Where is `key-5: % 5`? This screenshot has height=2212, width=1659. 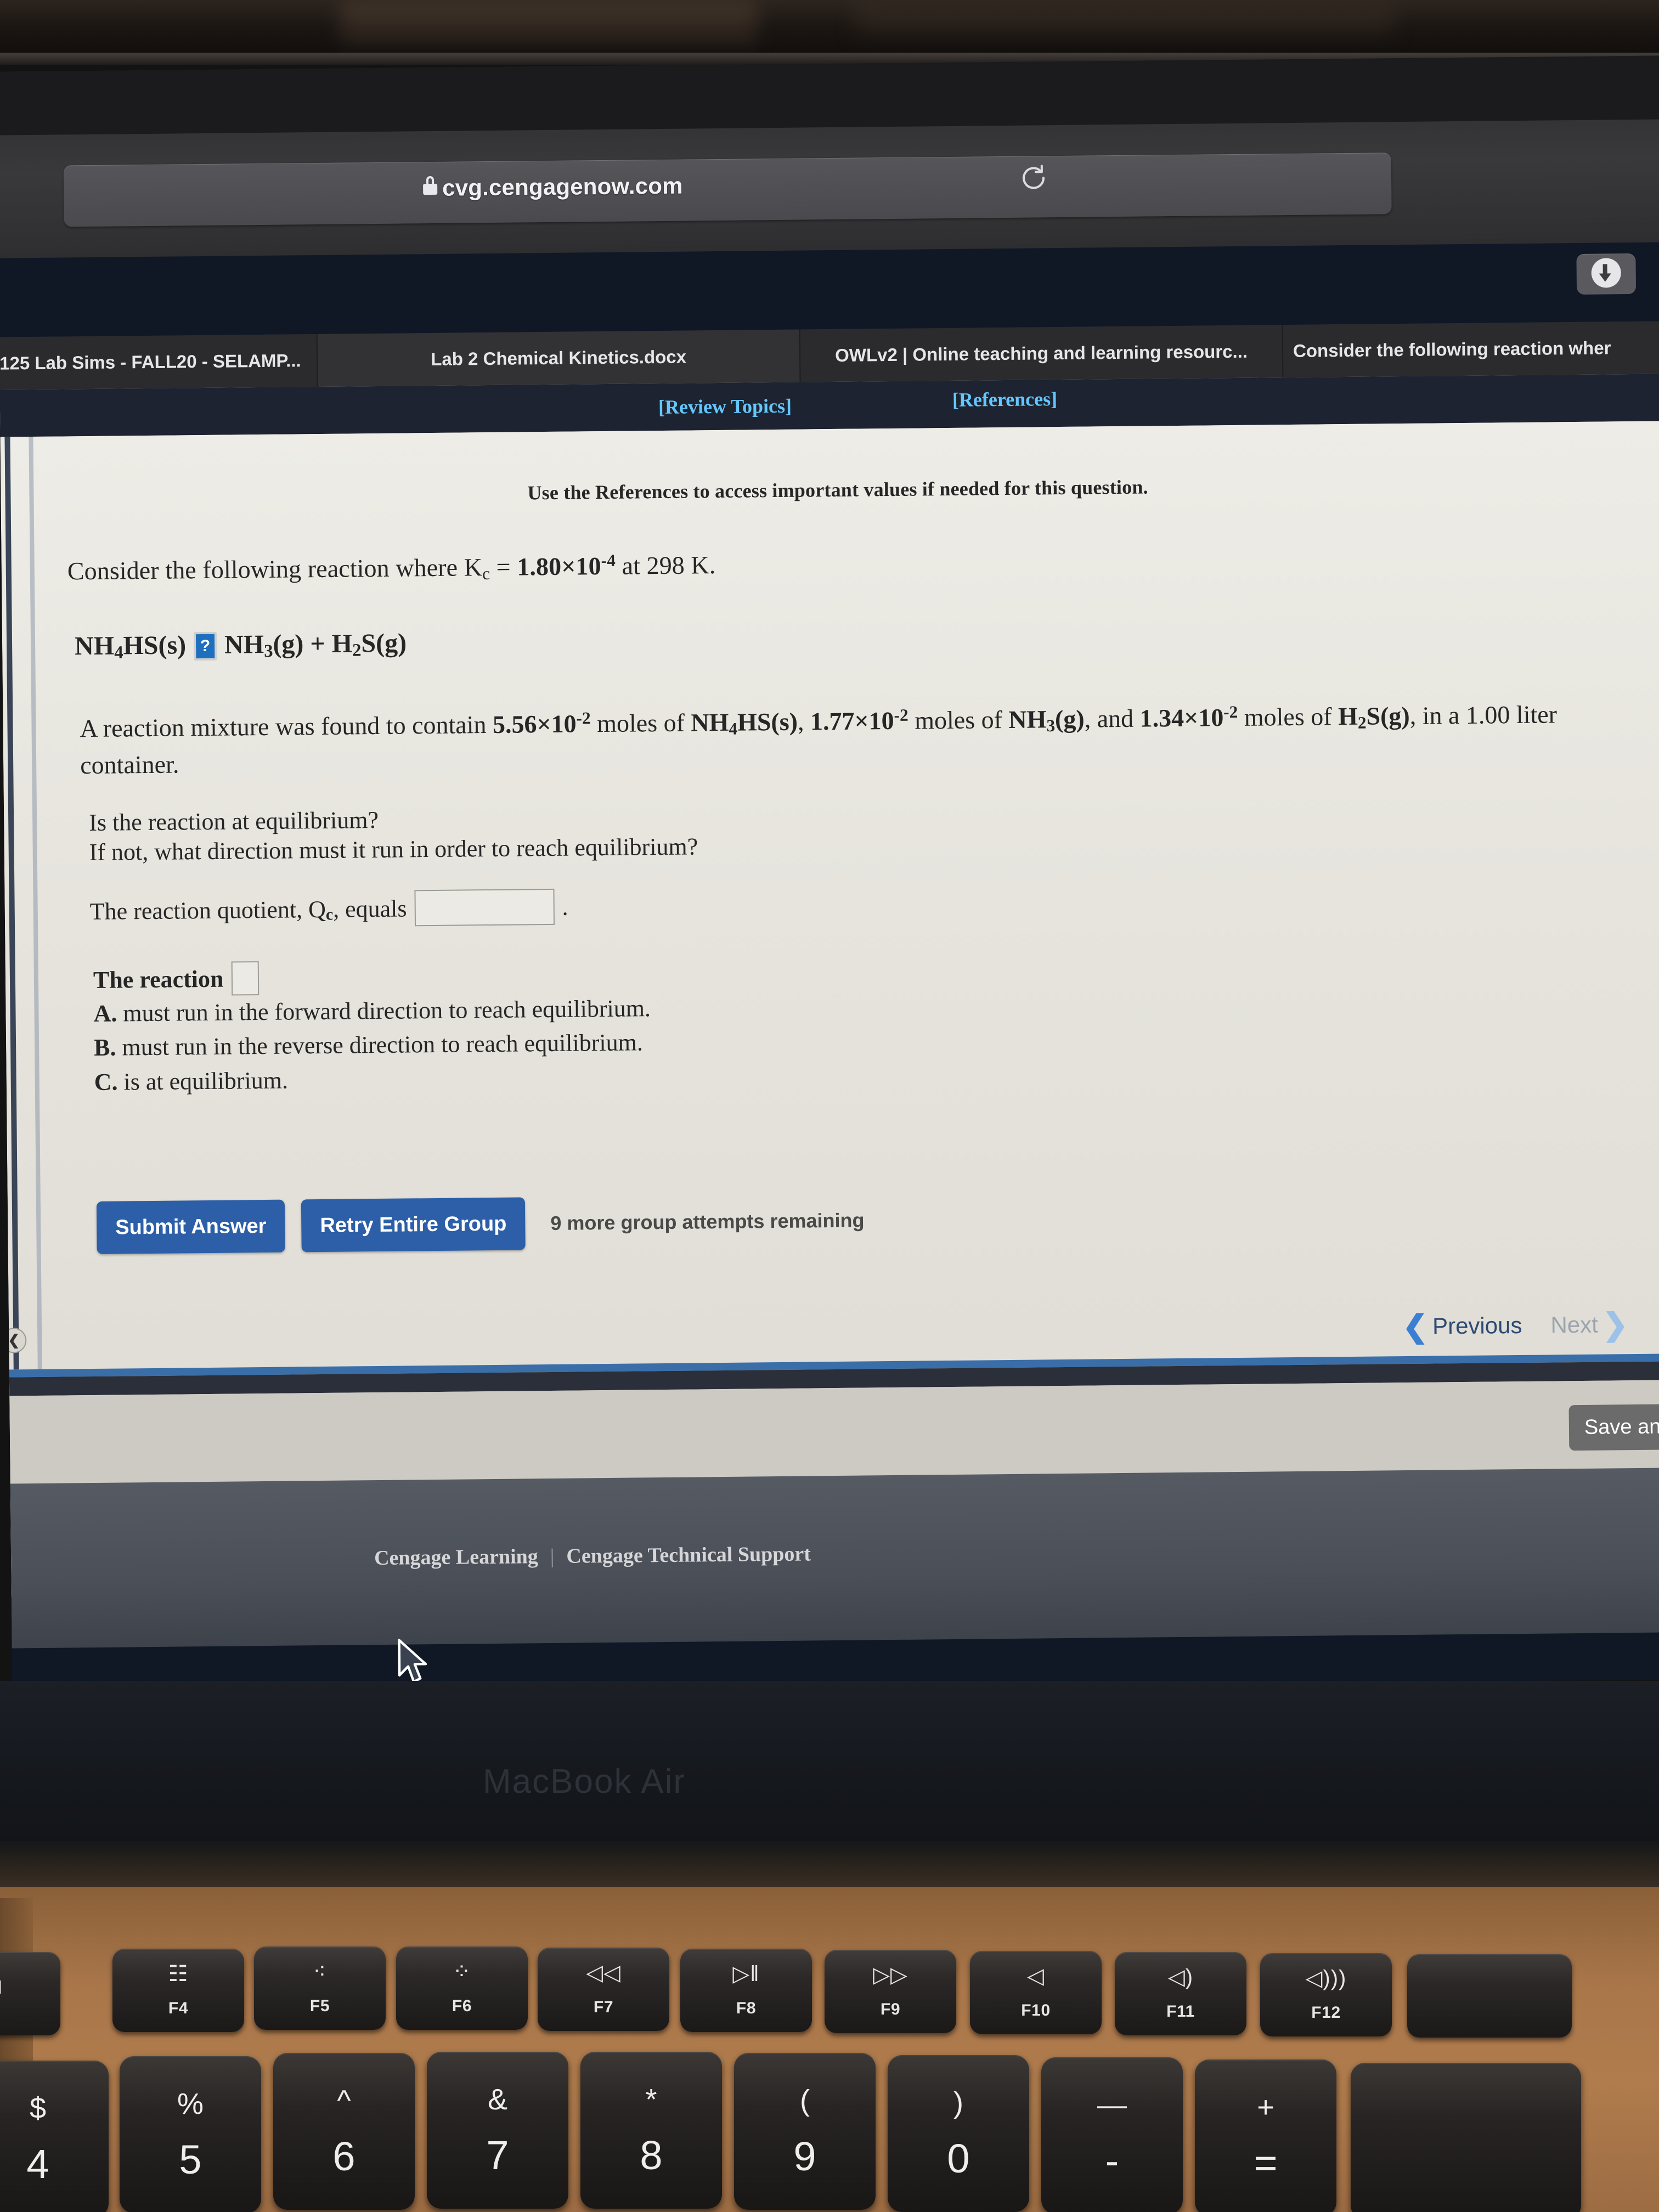
key-5: % 5 is located at coordinates (191, 2134).